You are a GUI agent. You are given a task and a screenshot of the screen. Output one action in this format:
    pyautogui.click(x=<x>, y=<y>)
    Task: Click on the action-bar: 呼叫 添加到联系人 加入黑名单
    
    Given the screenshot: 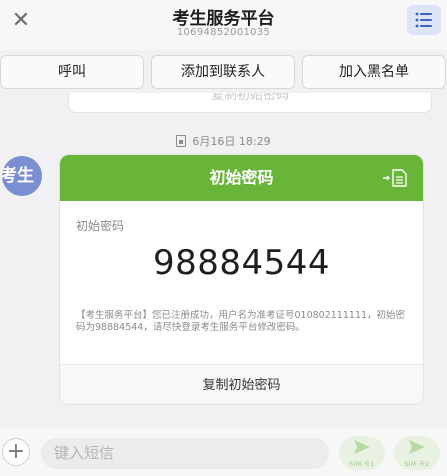 What is the action you would take?
    pyautogui.click(x=223, y=73)
    